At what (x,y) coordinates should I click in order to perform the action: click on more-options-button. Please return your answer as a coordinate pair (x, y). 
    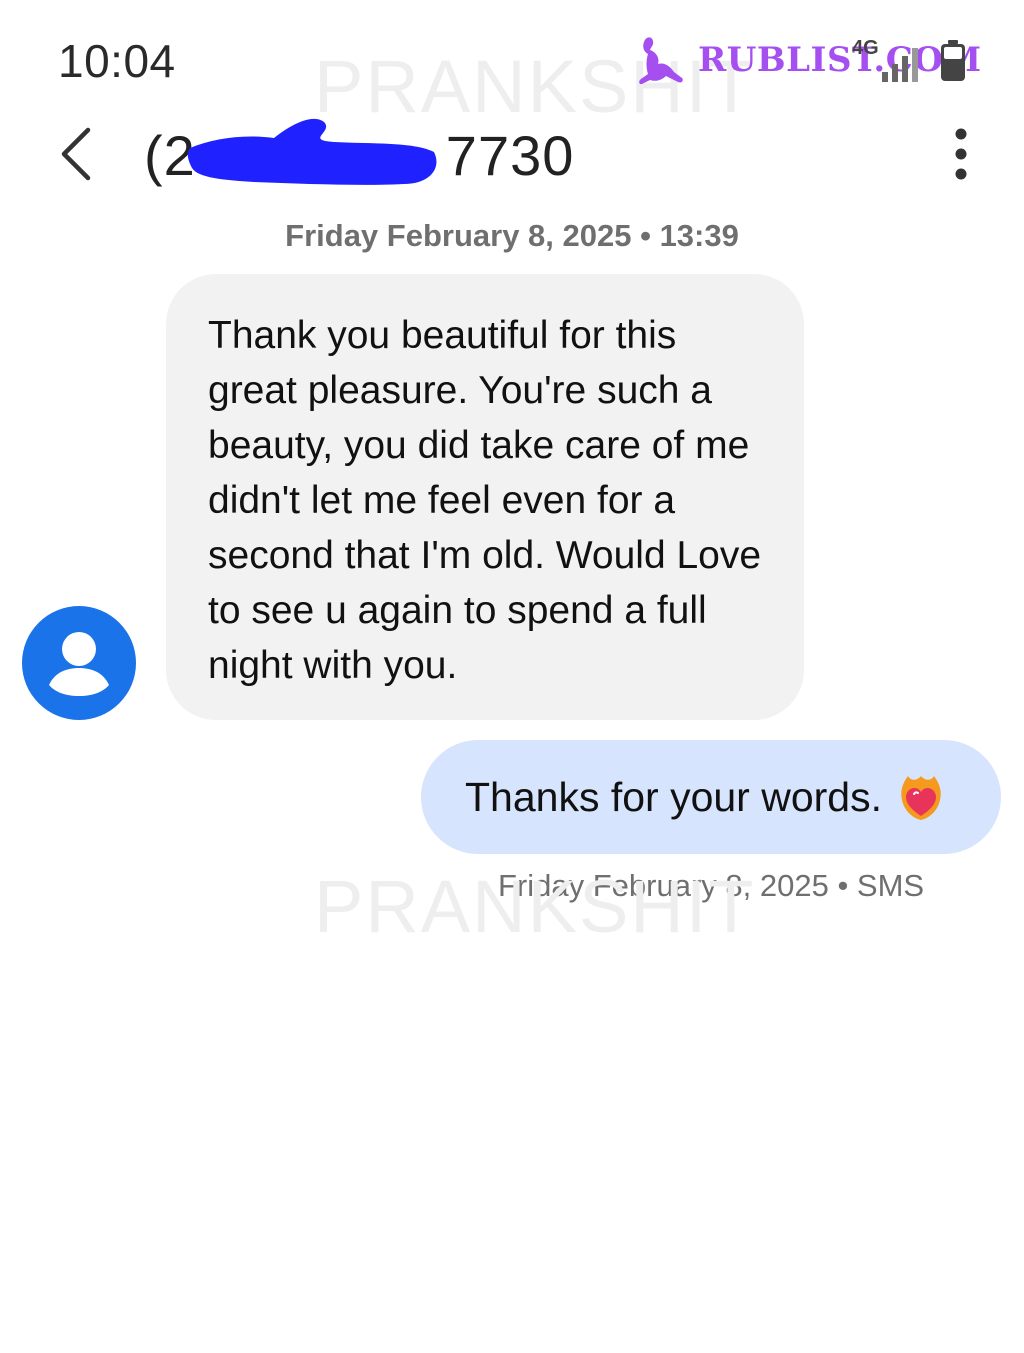
    Looking at the image, I should click on (961, 154).